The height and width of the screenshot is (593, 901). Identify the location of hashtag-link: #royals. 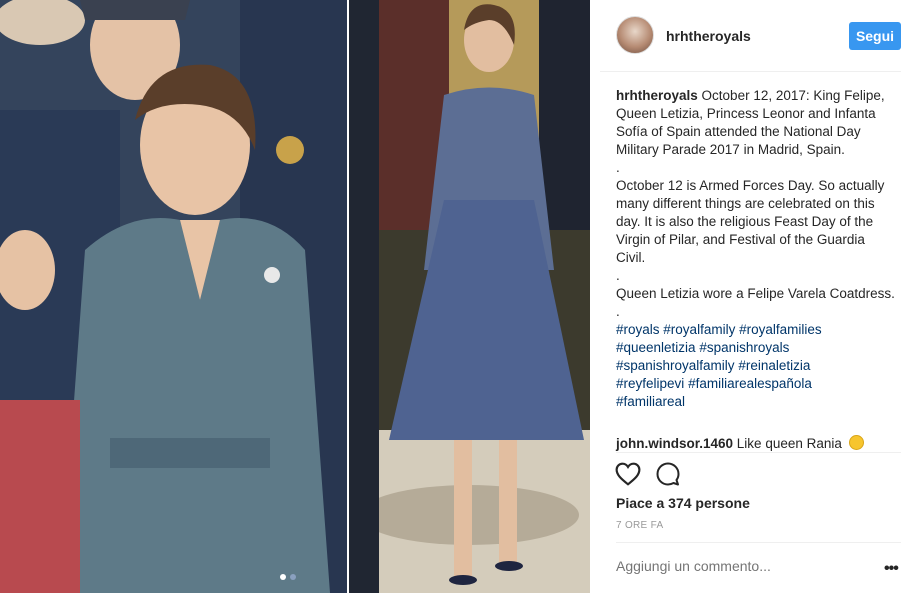
(638, 329).